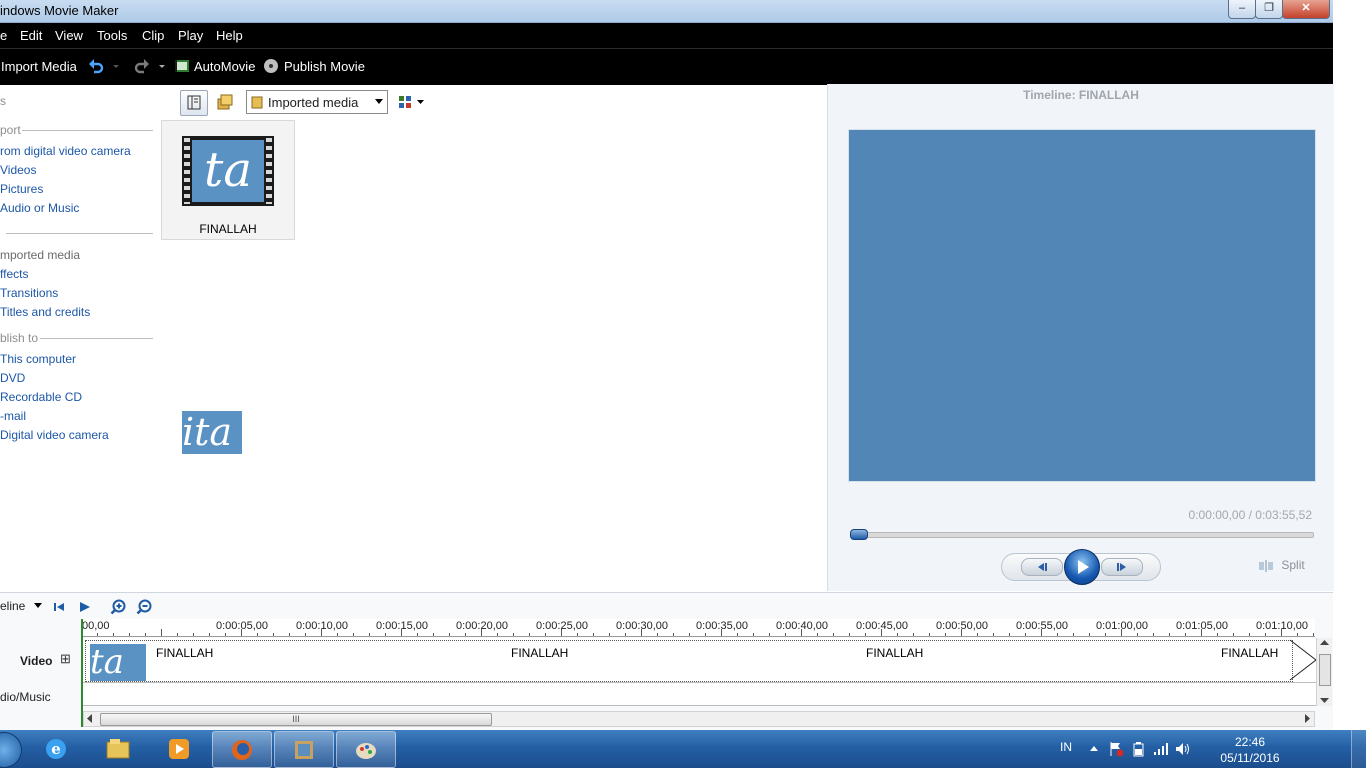  Describe the element at coordinates (39, 66) in the screenshot. I see `import-media-button: Import Media` at that location.